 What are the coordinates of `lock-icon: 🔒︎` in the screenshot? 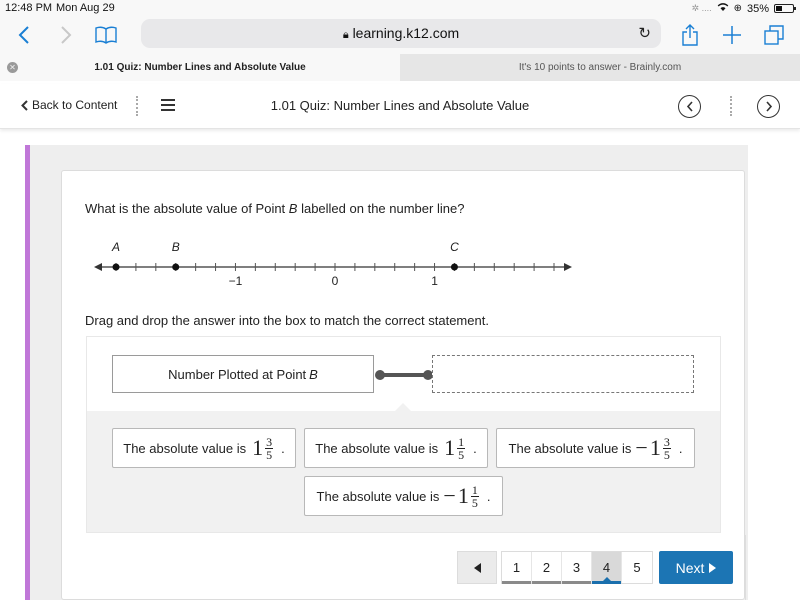 It's located at (345, 35).